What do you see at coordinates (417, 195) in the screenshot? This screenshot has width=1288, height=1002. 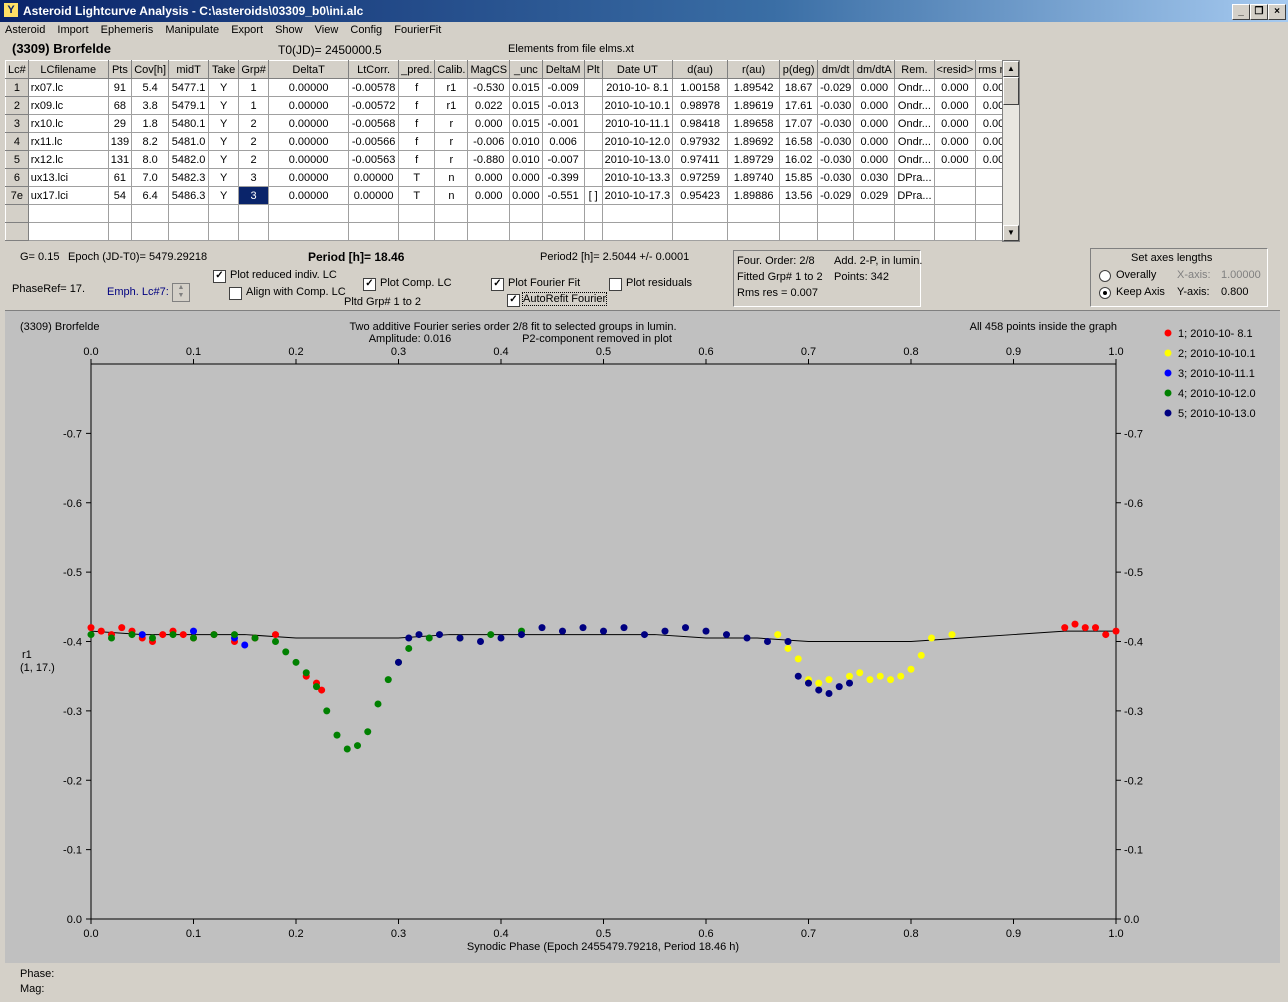 I see `table-cell: T` at bounding box center [417, 195].